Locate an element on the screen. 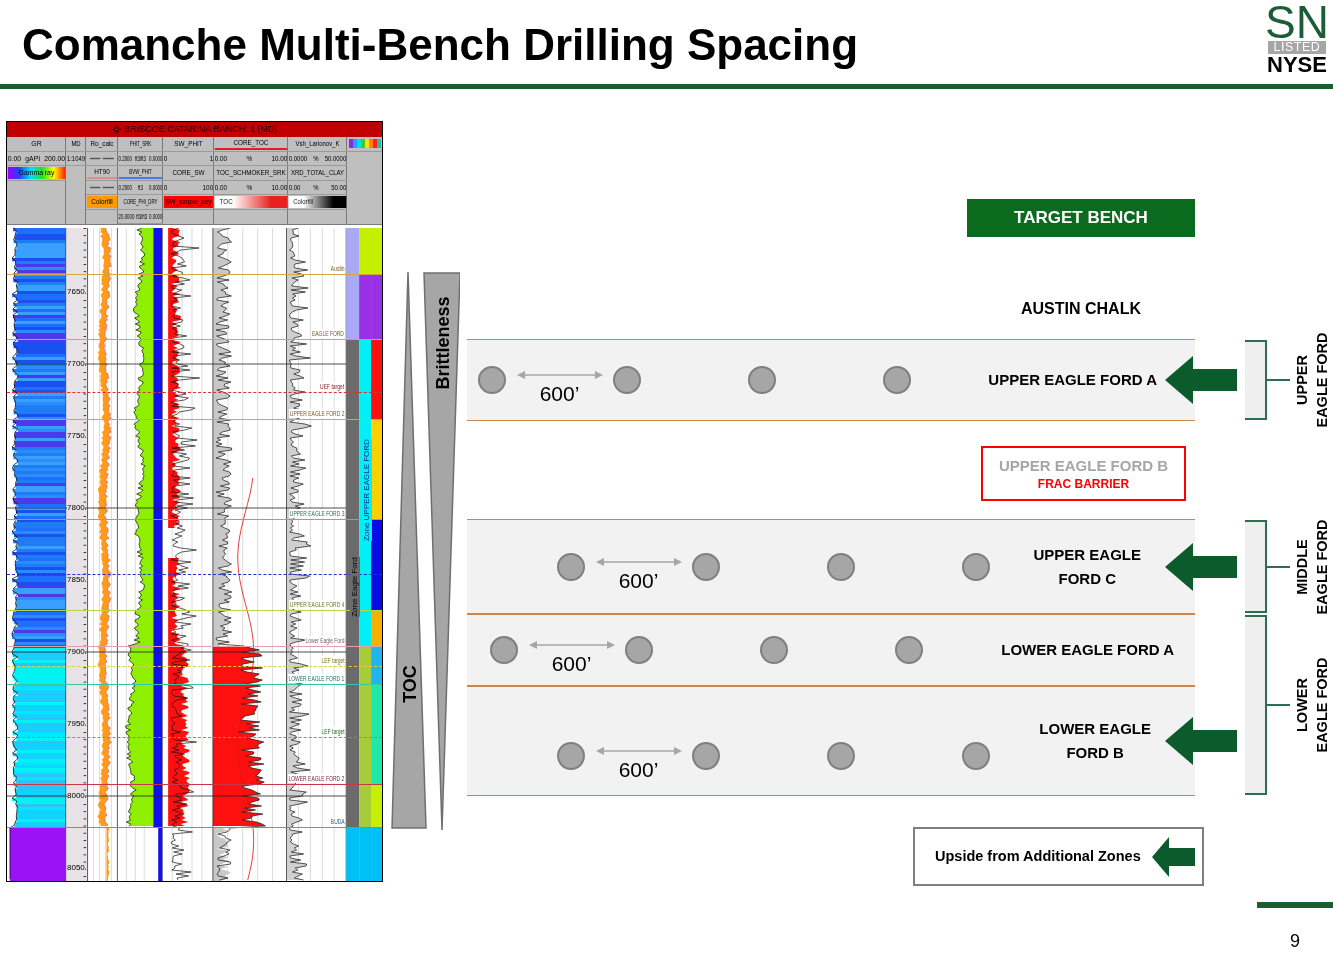 This screenshot has width=1333, height=959. curve-name: BVW_PHIT is located at coordinates (140, 171).